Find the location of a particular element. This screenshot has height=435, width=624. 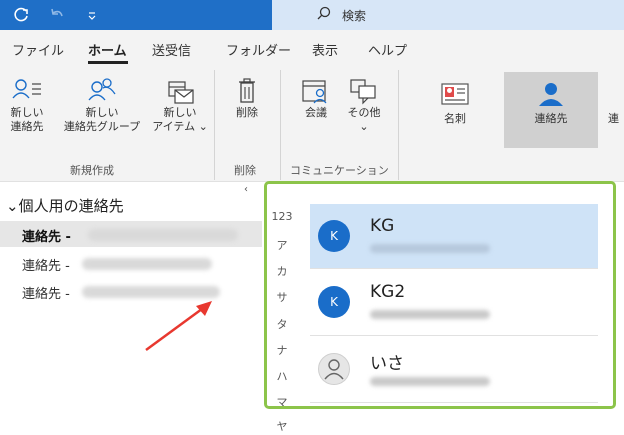

tab-help: ヘルプ is located at coordinates (387, 49).